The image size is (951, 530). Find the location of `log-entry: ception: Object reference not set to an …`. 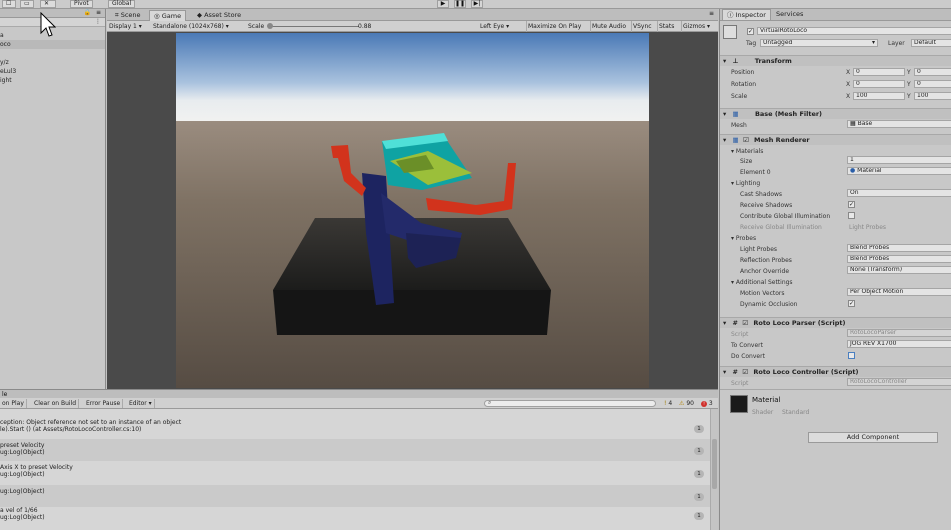

log-entry: ception: Object reference not set to an … is located at coordinates (355, 429).